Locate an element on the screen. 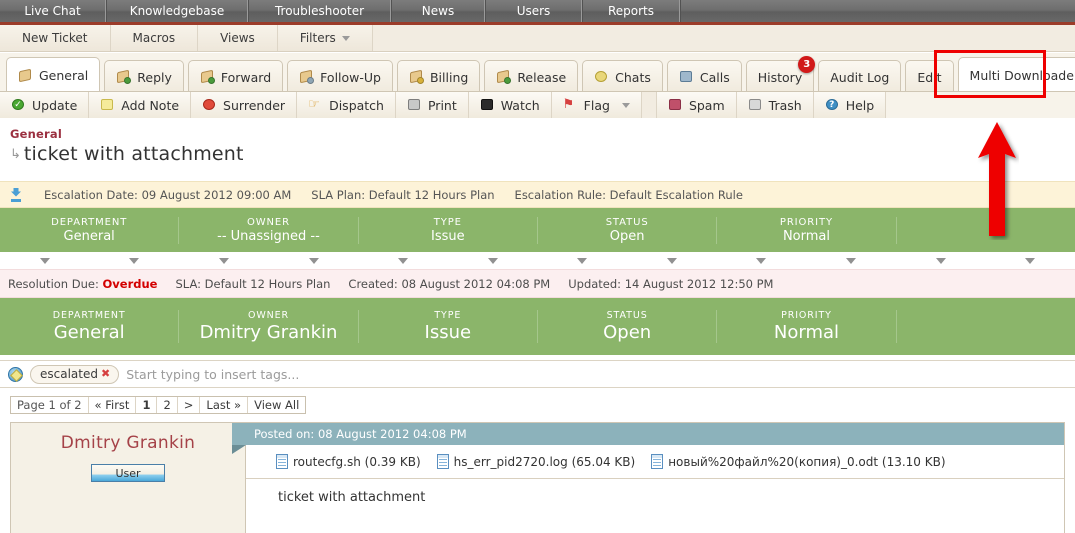  tab-release: Release is located at coordinates (531, 76).